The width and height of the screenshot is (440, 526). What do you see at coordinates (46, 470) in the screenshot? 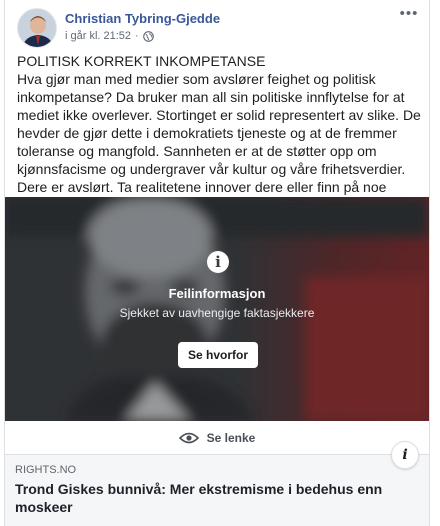
I see `link-domain: RIGHTS.NO` at bounding box center [46, 470].